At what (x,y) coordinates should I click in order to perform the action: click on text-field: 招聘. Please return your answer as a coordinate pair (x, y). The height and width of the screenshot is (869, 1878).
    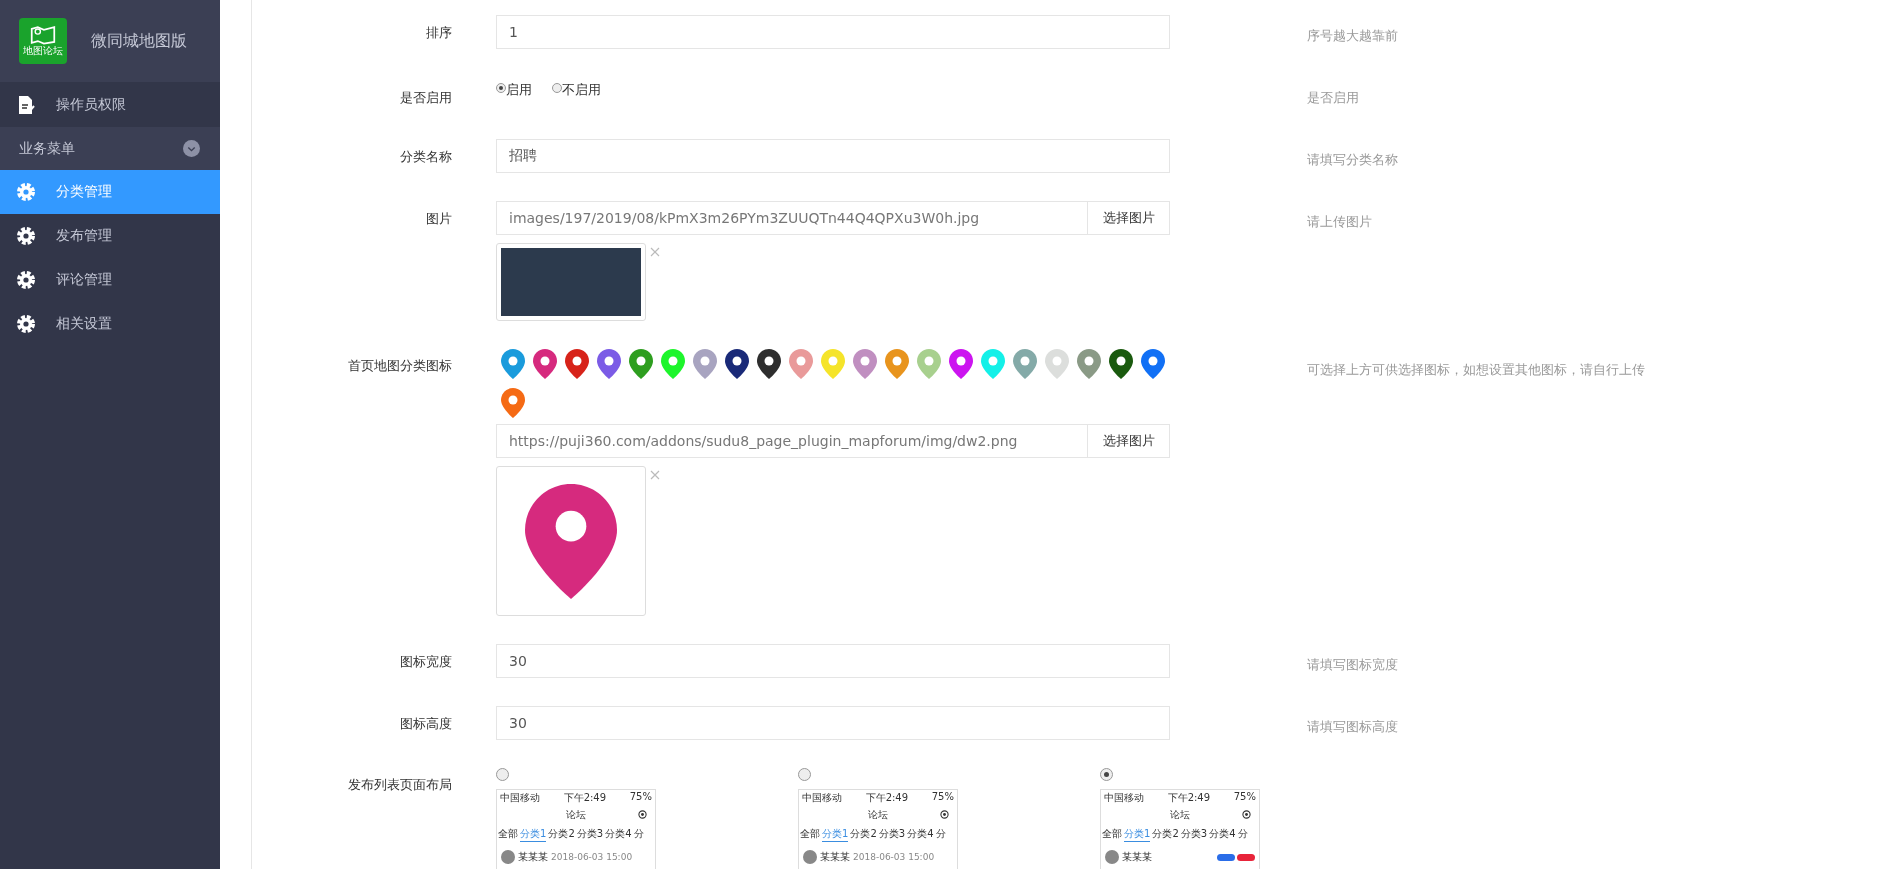
    Looking at the image, I should click on (833, 156).